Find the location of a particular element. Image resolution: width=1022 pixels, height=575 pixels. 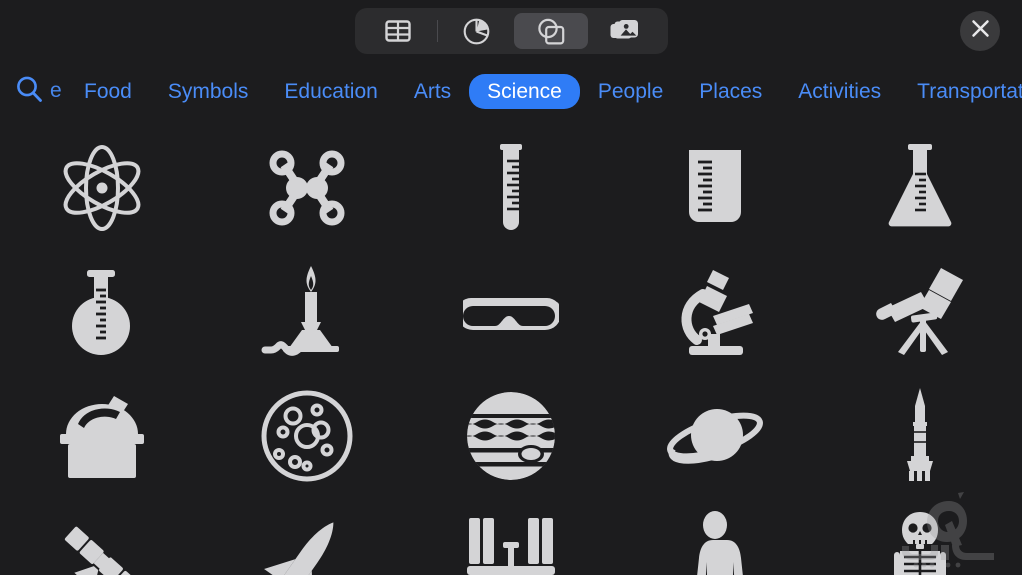

microscope-icon is located at coordinates (715, 312).